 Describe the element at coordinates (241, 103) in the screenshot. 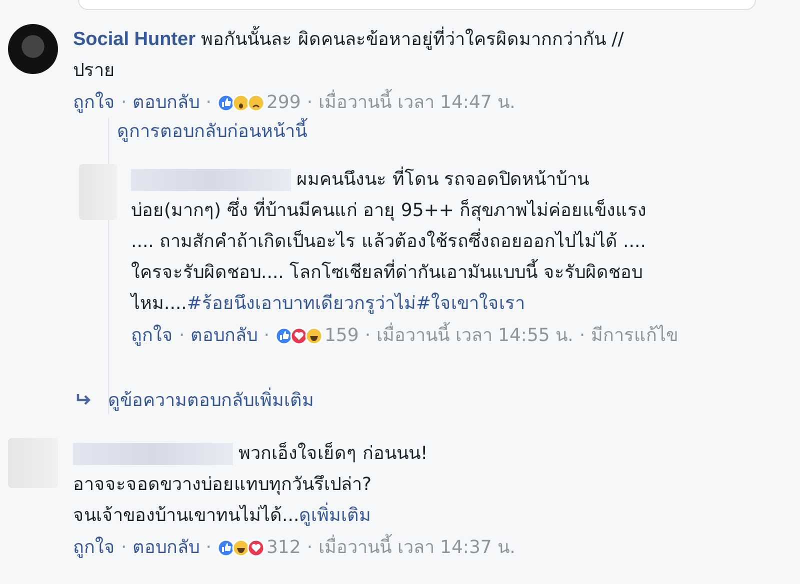

I see `wow-reaction-icon` at that location.